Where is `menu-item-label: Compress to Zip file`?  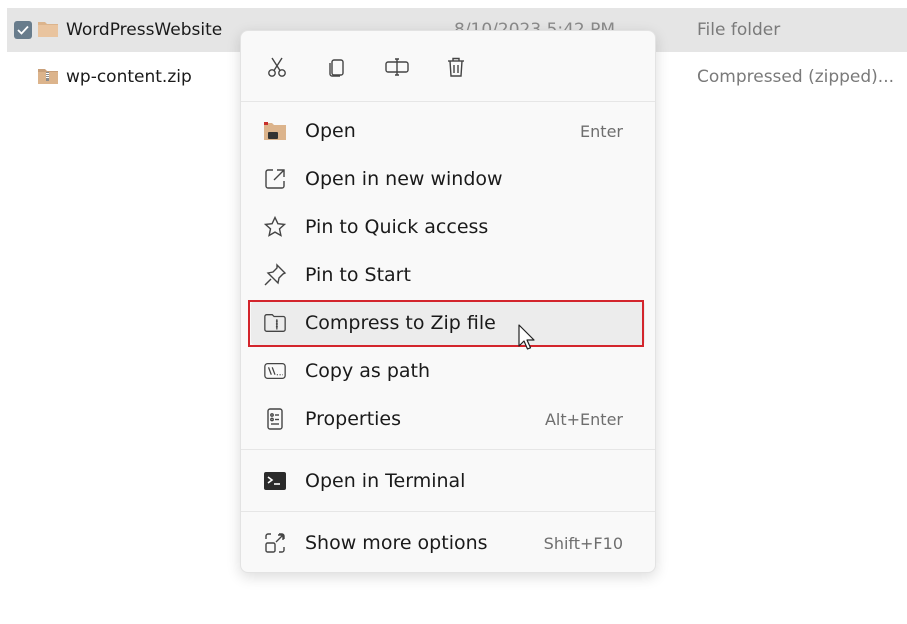
menu-item-label: Compress to Zip file is located at coordinates (400, 323).